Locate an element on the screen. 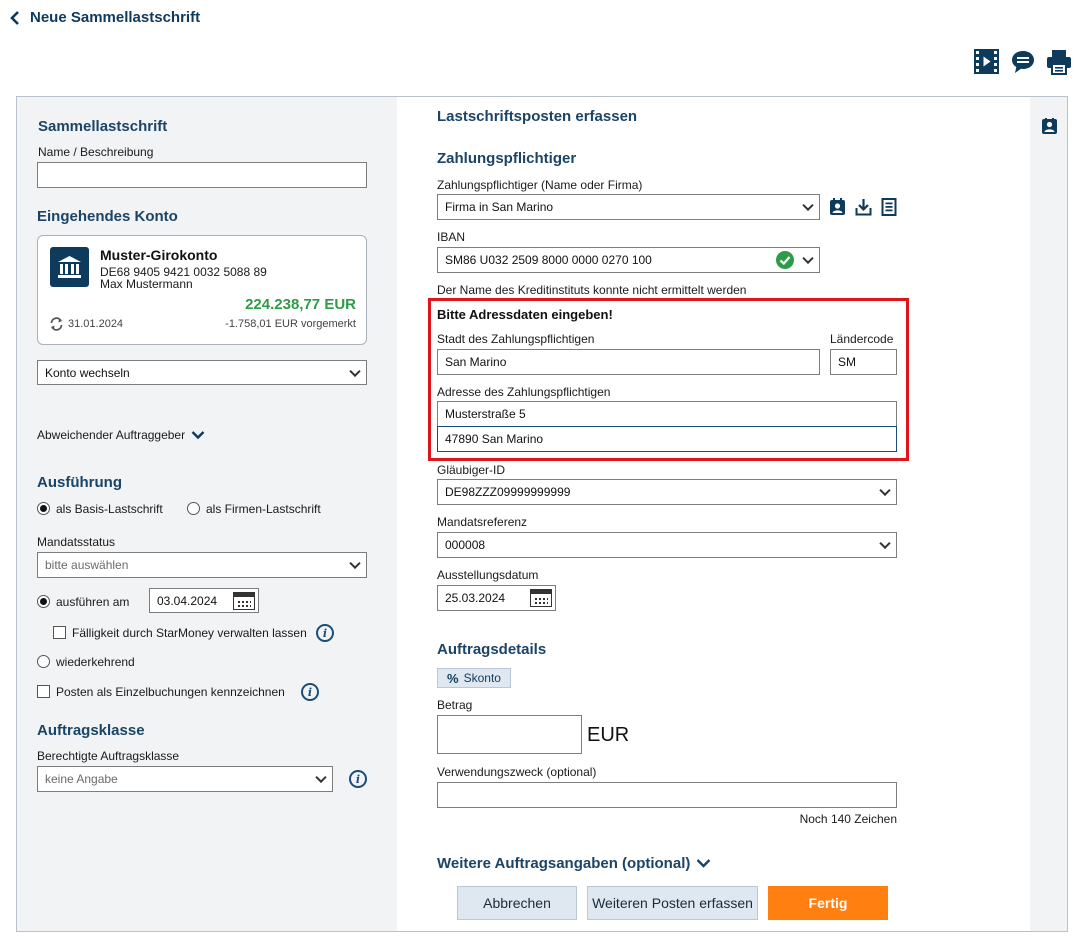 This screenshot has width=1081, height=937. single-bookings-checkbox is located at coordinates (43, 691).